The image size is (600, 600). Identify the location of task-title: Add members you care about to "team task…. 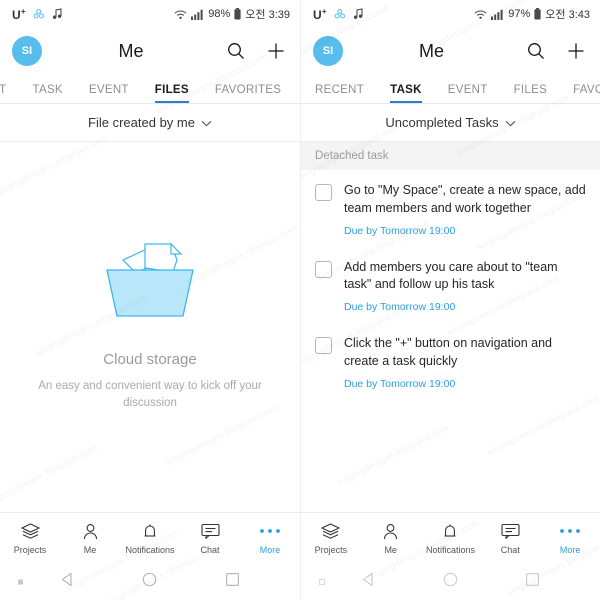
(451, 275).